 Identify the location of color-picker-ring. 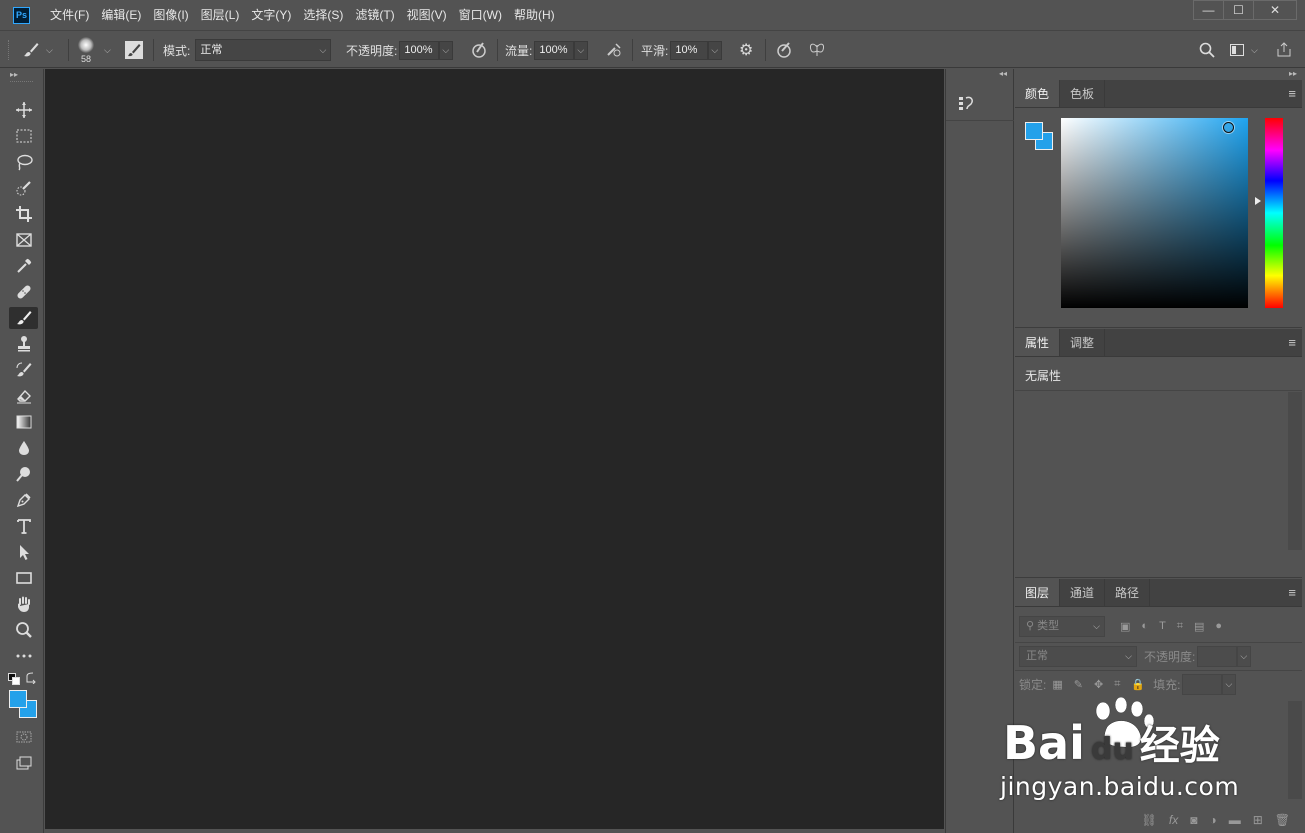
(1228, 127).